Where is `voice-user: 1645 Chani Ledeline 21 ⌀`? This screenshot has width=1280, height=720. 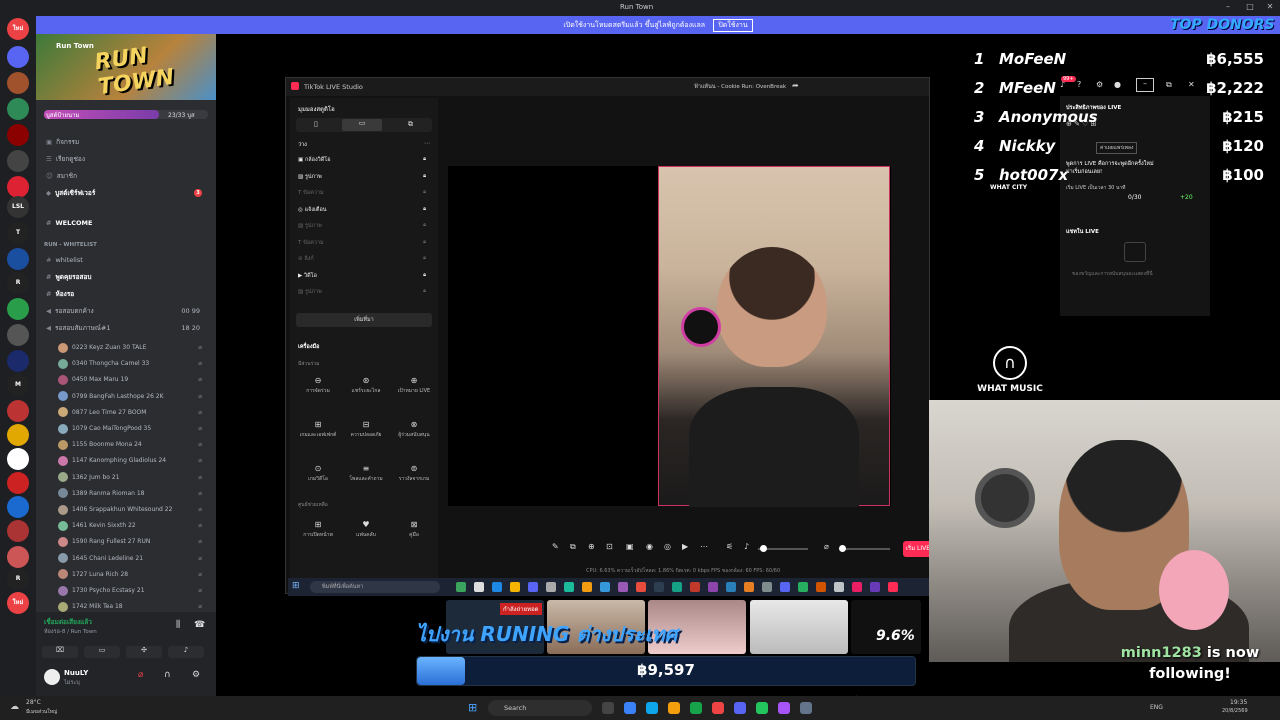 voice-user: 1645 Chani Ledeline 21 ⌀ is located at coordinates (133, 559).